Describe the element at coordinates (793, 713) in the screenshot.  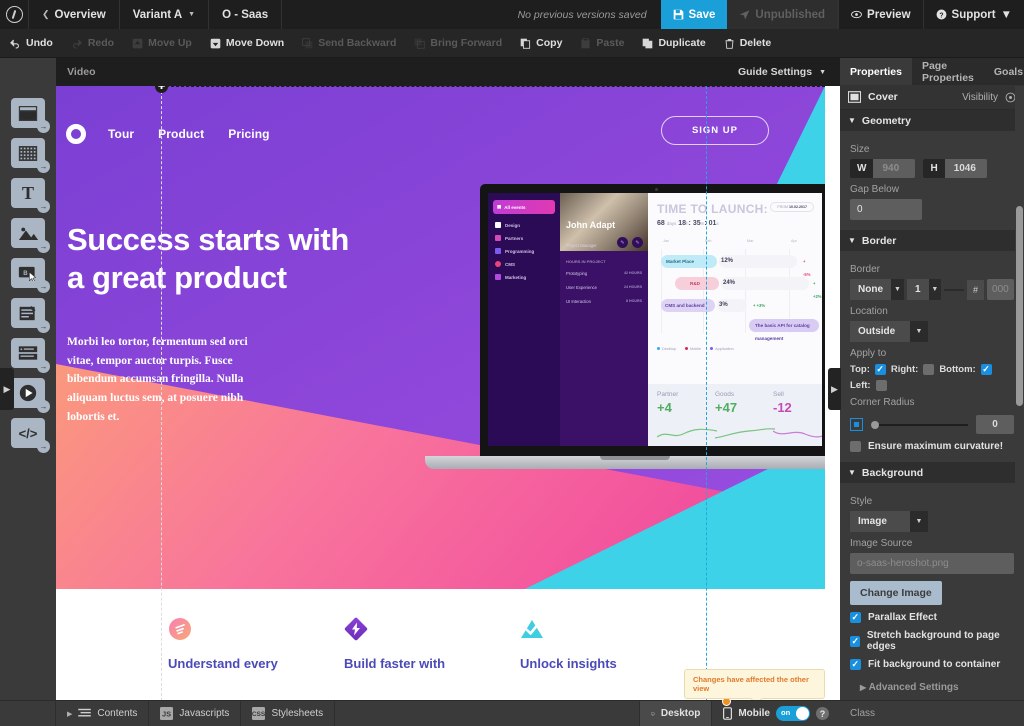
I see `mobile-toggle: on` at that location.